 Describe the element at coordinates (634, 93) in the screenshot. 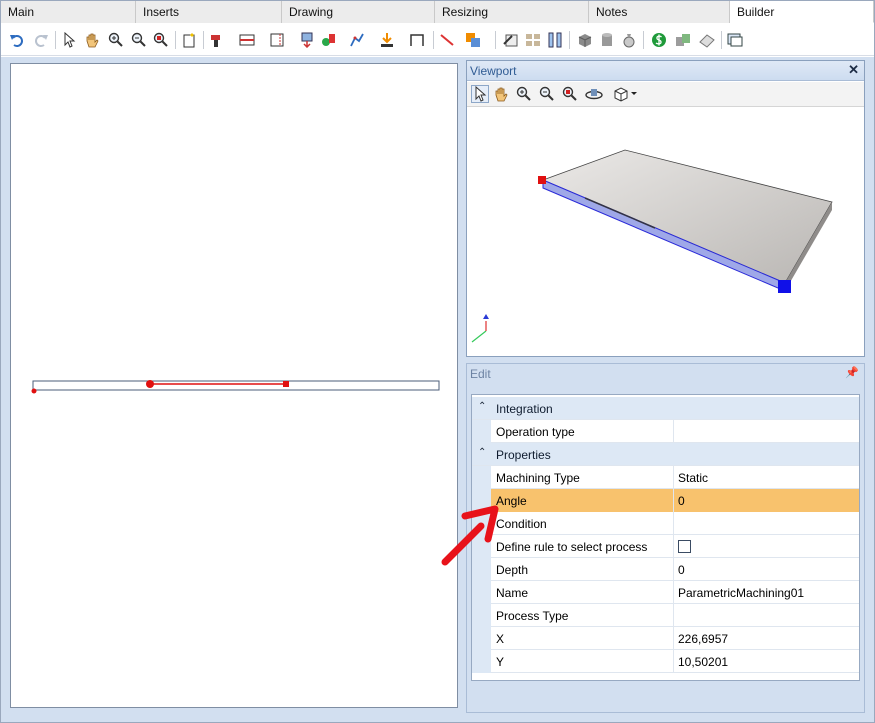

I see `chevron-down-icon` at that location.